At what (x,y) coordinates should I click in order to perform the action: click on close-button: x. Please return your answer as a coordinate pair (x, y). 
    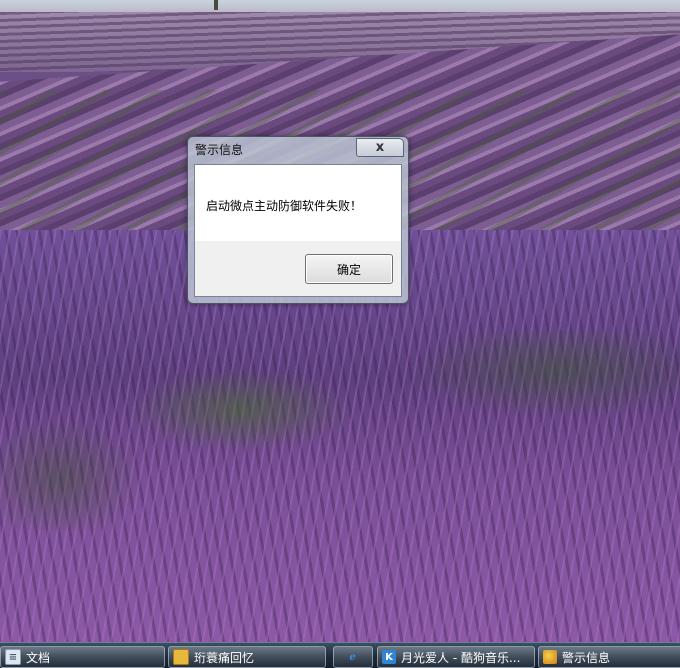
    Looking at the image, I should click on (380, 147).